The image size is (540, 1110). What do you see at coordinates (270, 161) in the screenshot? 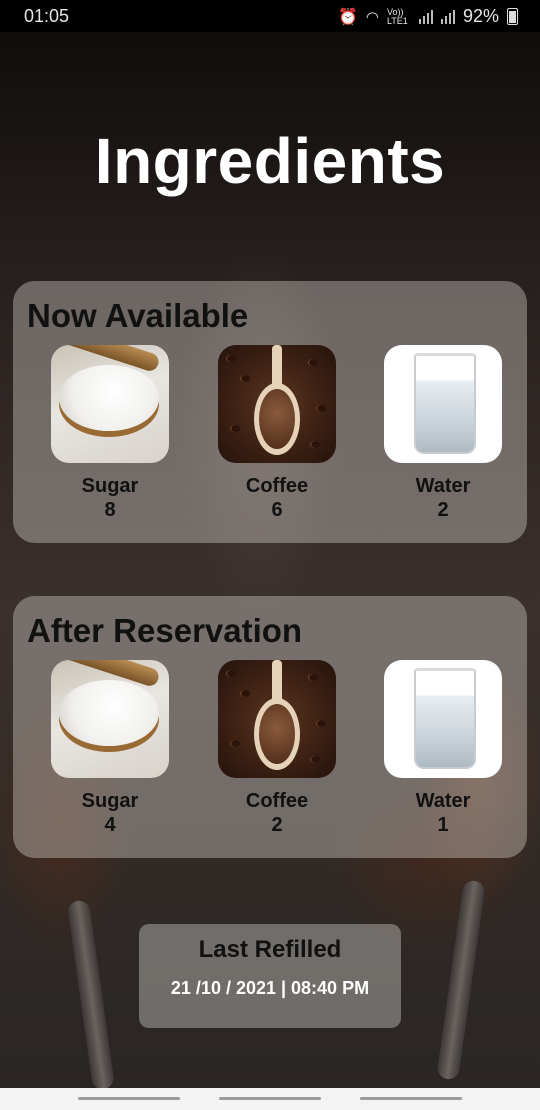
I see `page-title: Ingredients` at bounding box center [270, 161].